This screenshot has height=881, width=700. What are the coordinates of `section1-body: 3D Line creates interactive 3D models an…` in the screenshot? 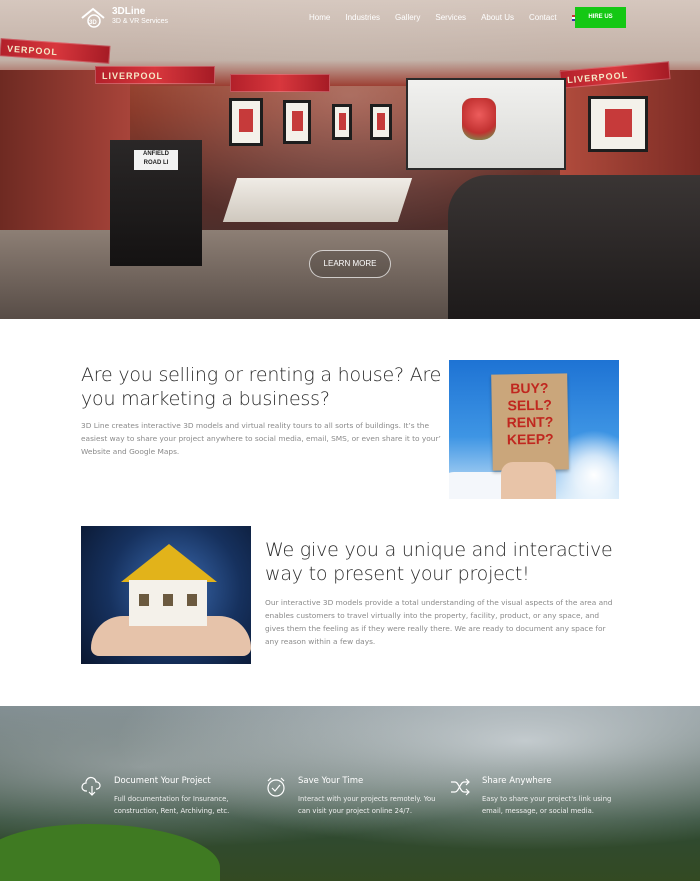 It's located at (261, 438).